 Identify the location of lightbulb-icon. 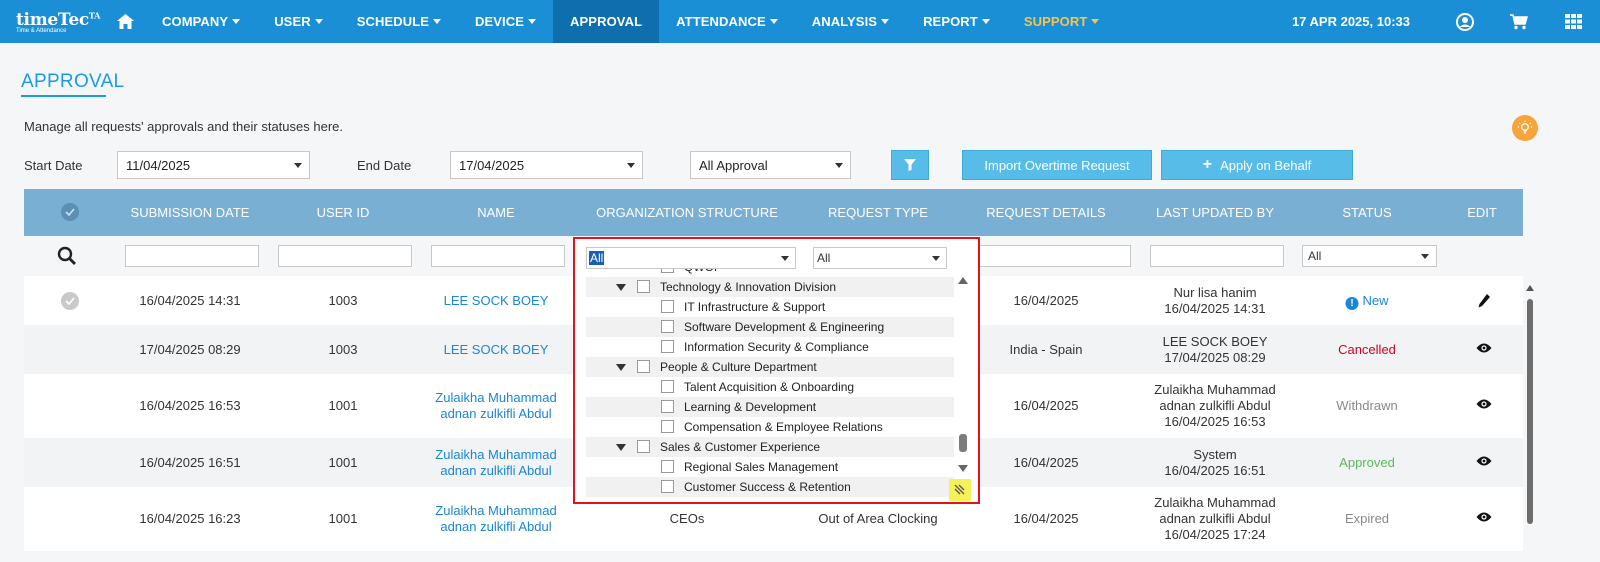
(1525, 128).